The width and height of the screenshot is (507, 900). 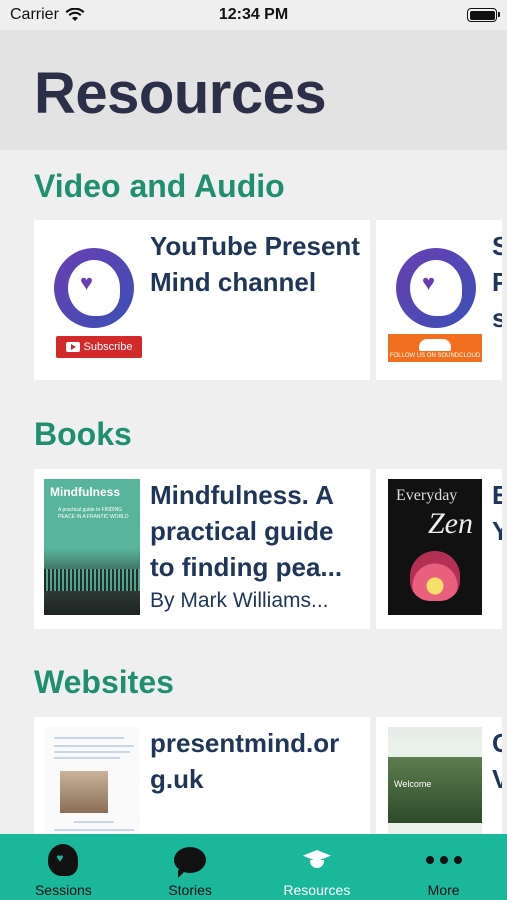 I want to click on lotus-icon, so click(x=435, y=576).